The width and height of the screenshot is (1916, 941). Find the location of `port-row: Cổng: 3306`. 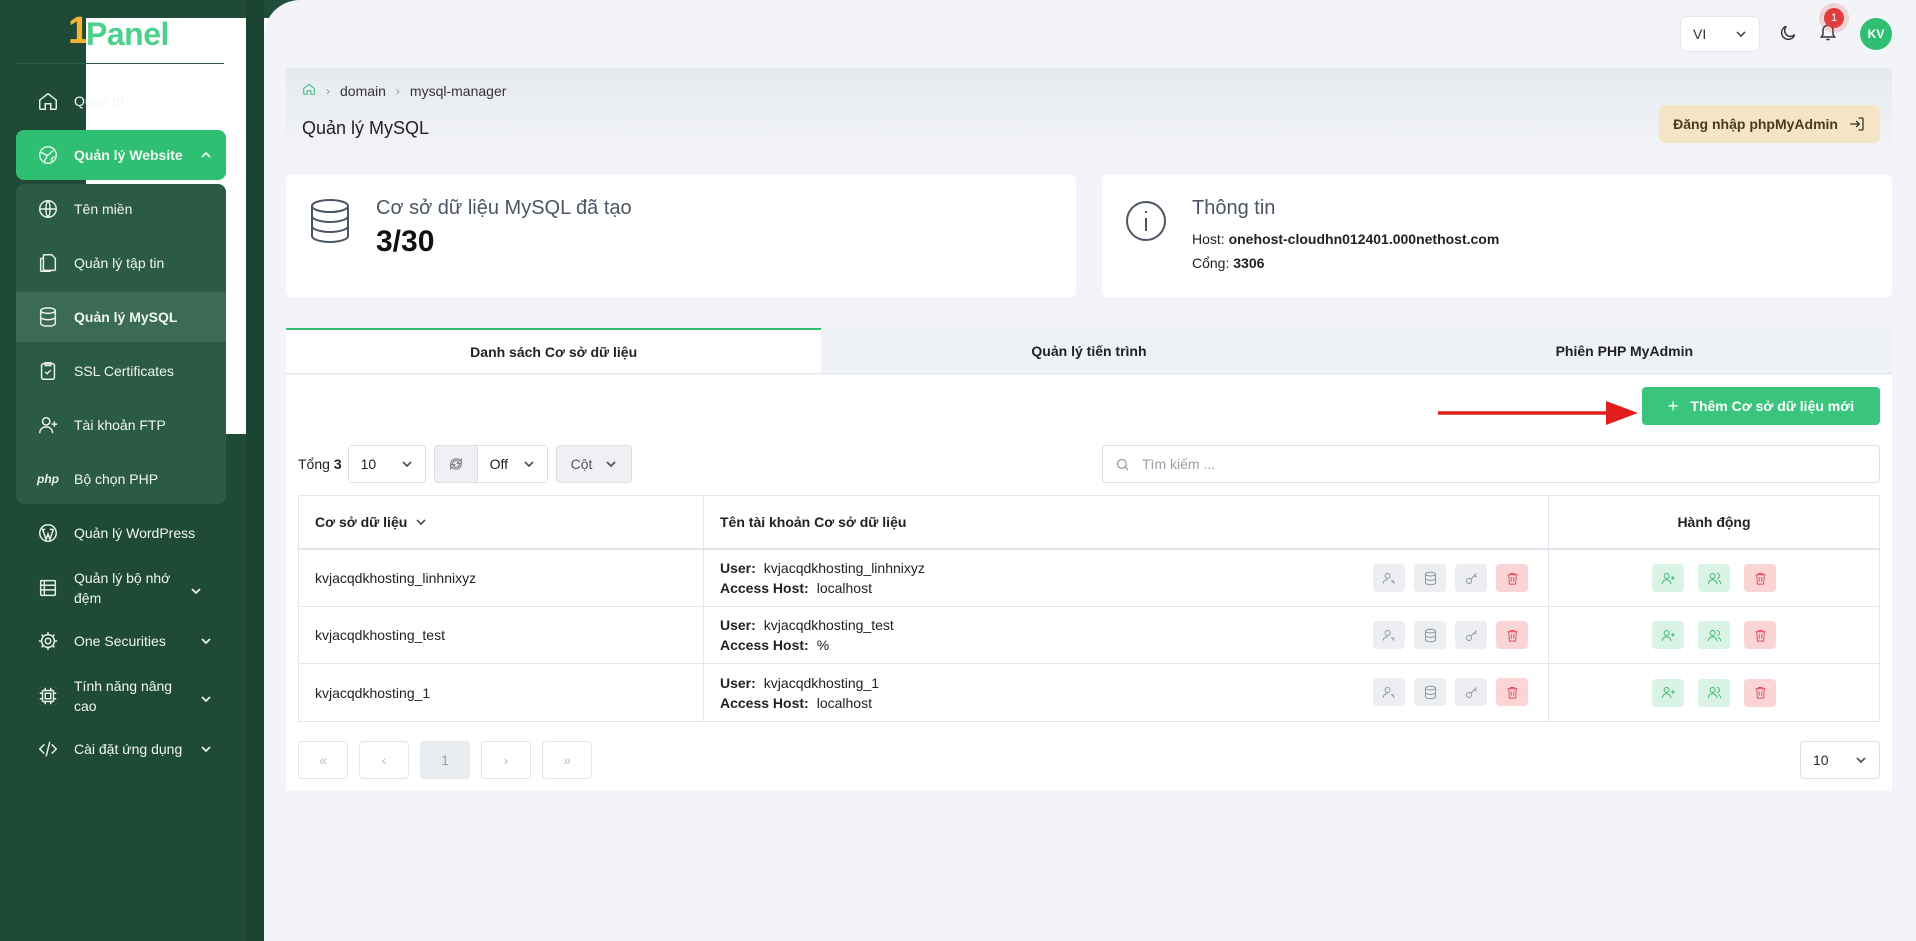

port-row: Cổng: 3306 is located at coordinates (1228, 263).